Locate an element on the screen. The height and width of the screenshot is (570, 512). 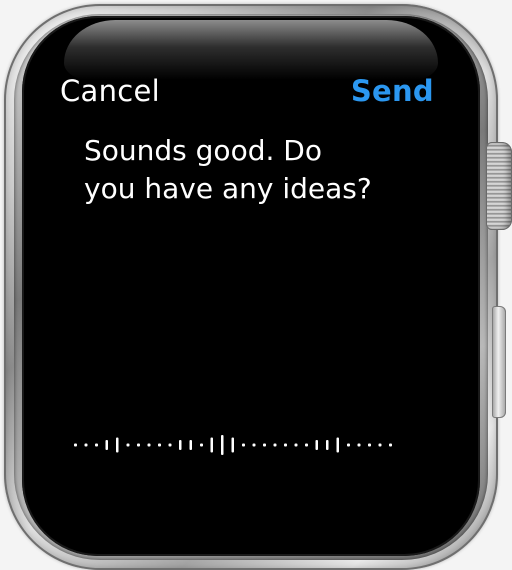
message-line-1: Sounds good. Do is located at coordinates (203, 150).